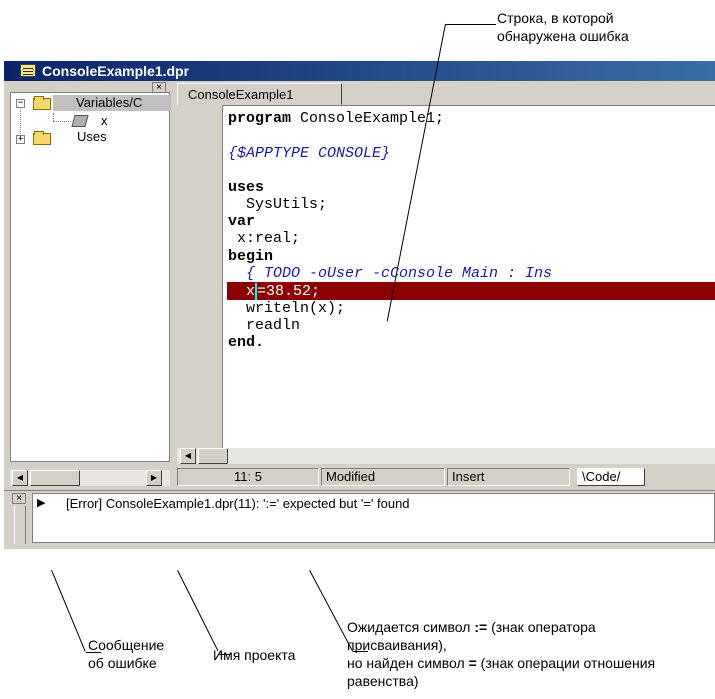 This screenshot has width=715, height=699. What do you see at coordinates (309, 153) in the screenshot?
I see `code-directive: {$APPTYPE CONSOLE}` at bounding box center [309, 153].